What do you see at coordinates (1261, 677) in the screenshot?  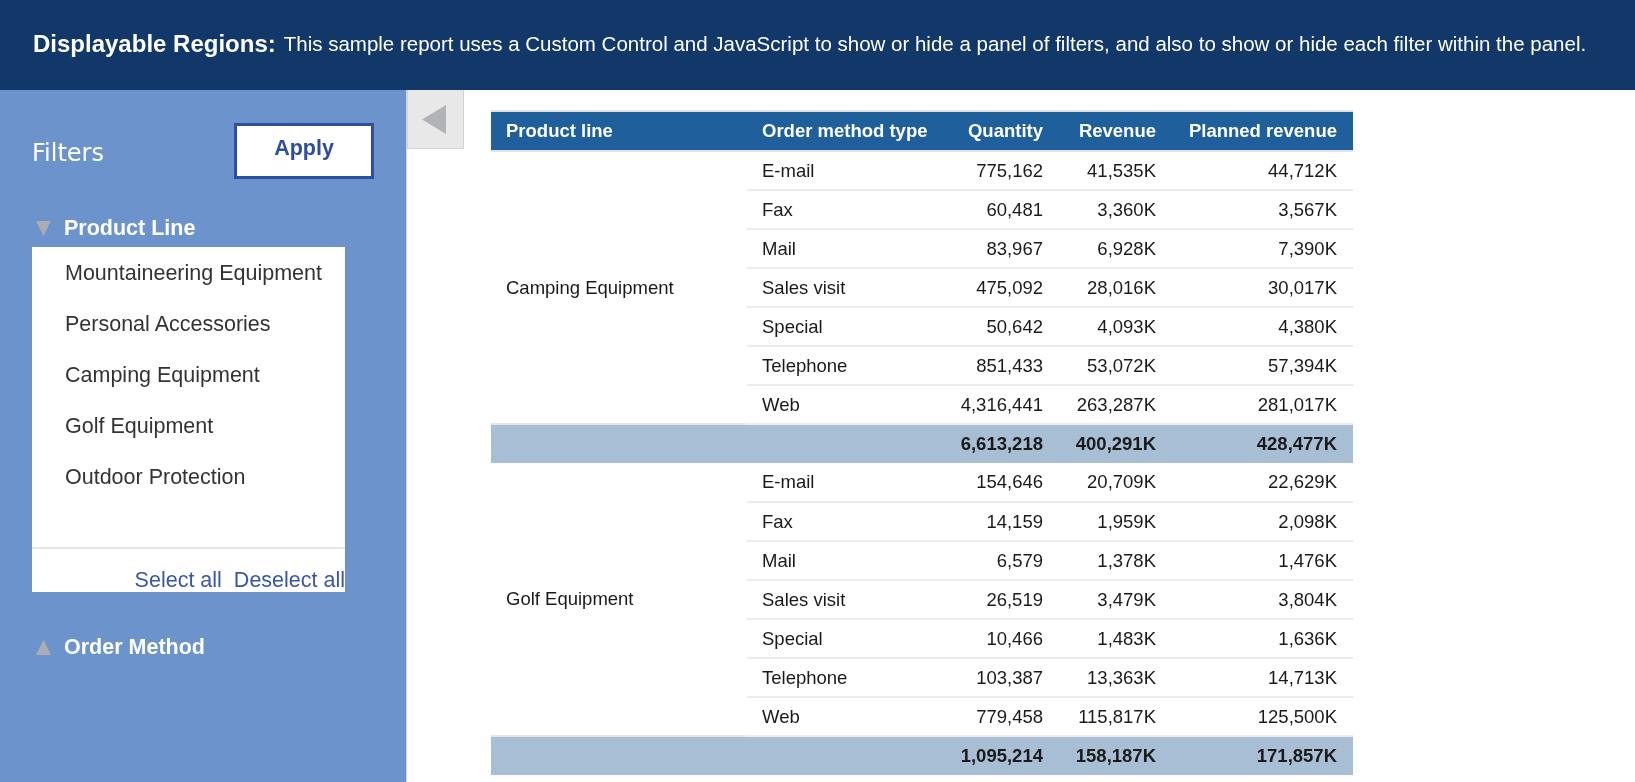 I see `table-cell: 14,713K` at bounding box center [1261, 677].